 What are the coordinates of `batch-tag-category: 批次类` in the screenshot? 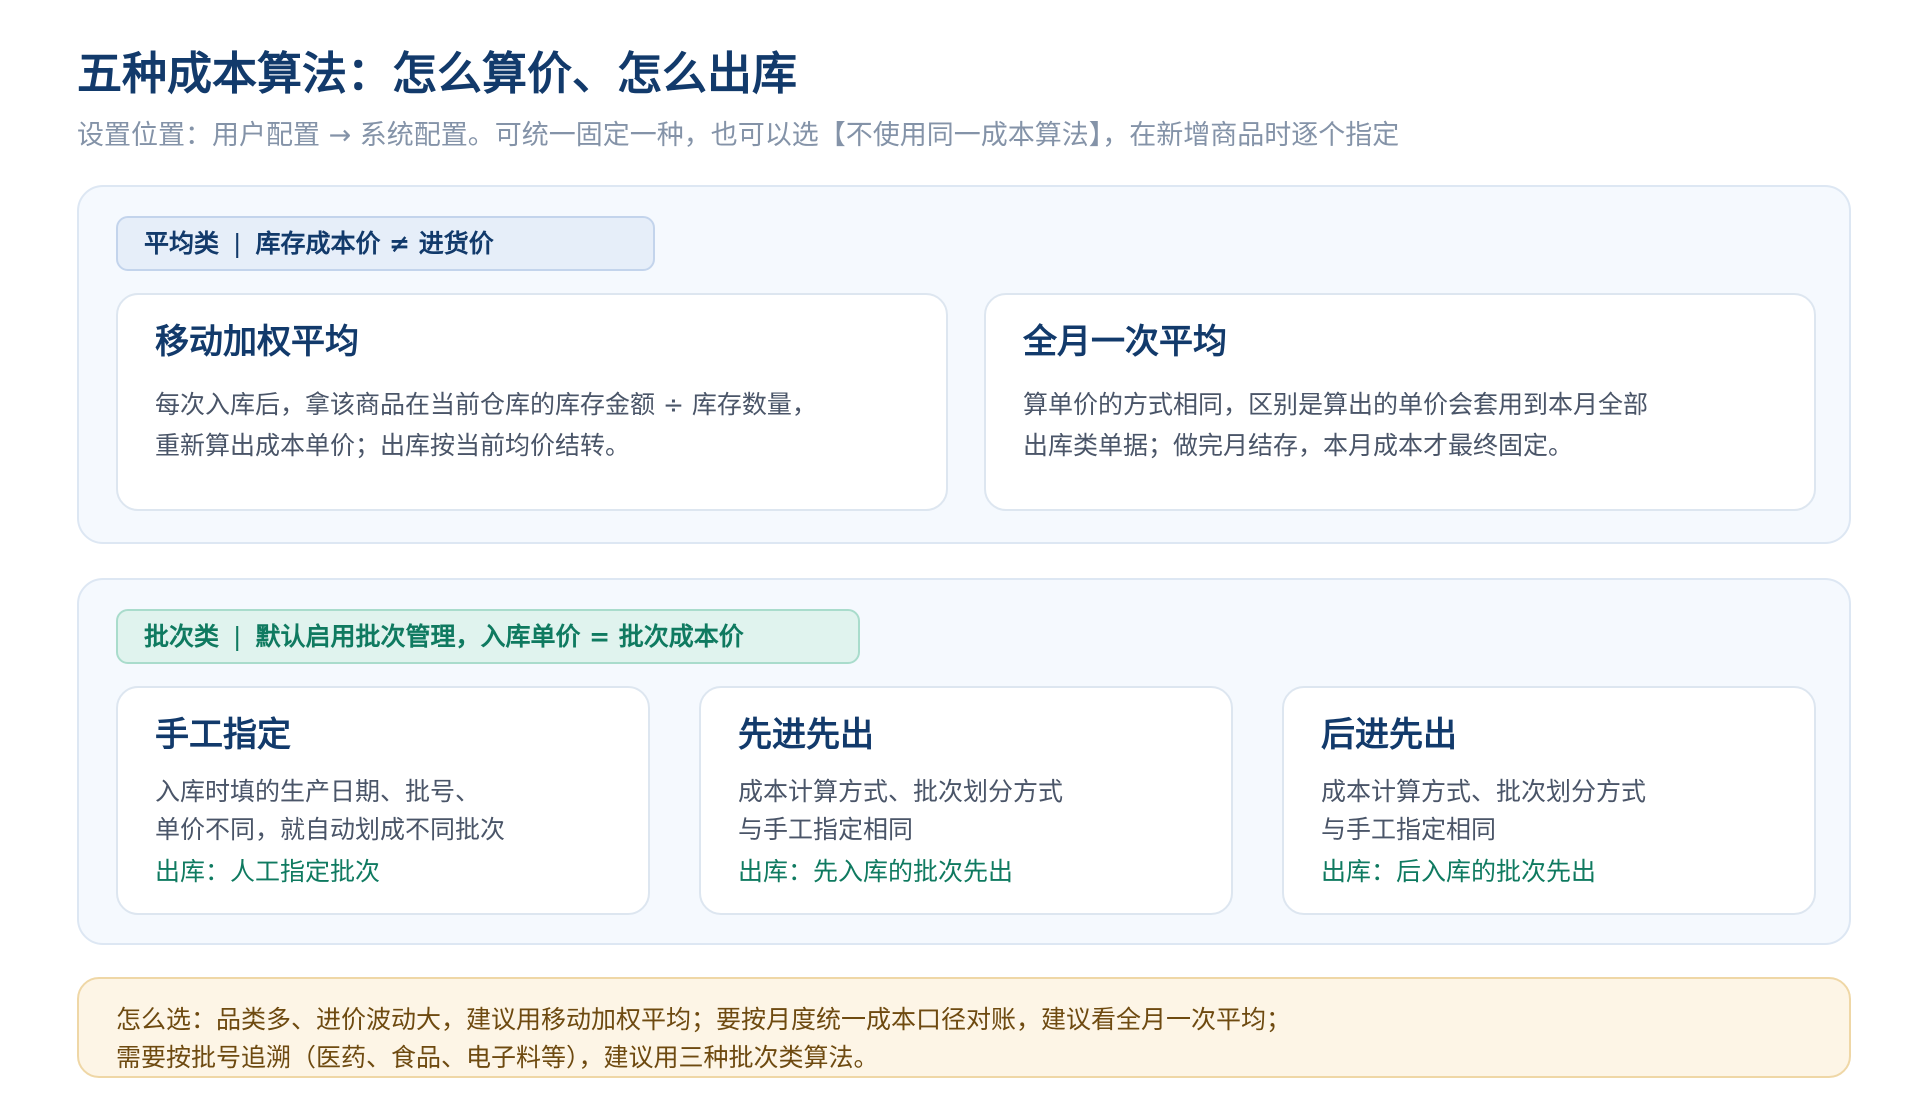 It's located at (182, 636).